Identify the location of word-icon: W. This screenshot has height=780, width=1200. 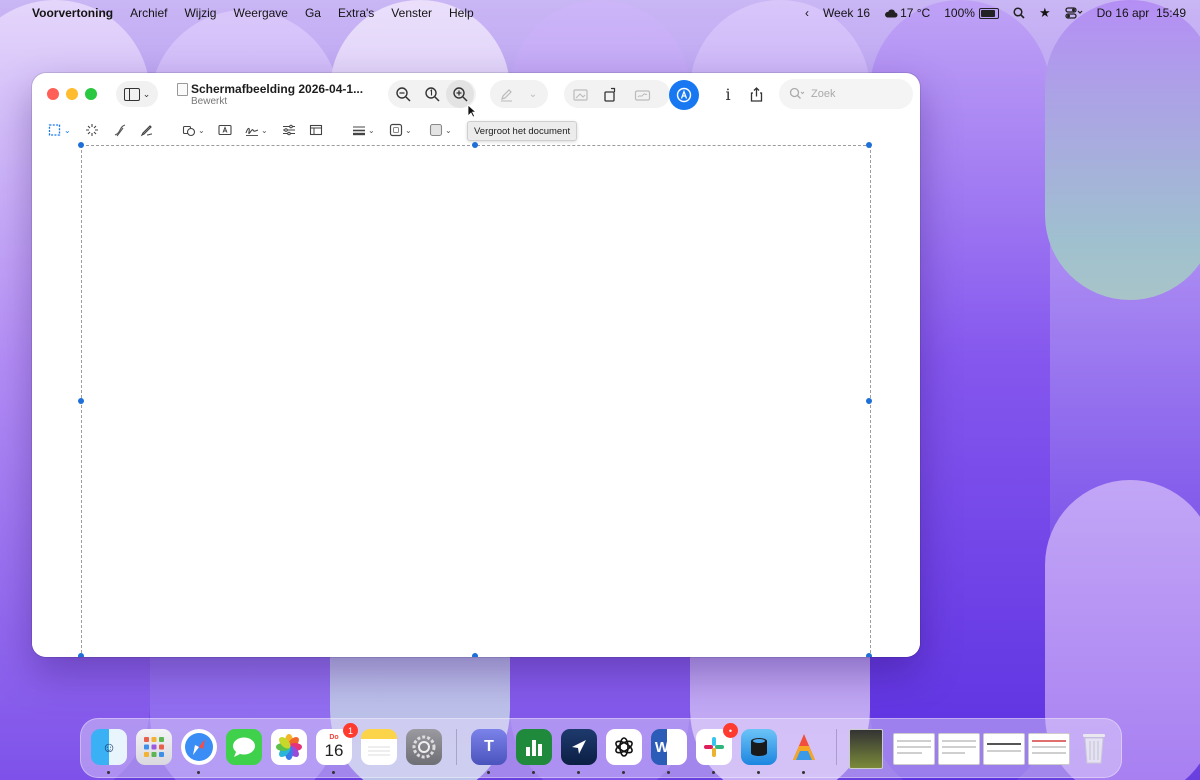
(669, 751).